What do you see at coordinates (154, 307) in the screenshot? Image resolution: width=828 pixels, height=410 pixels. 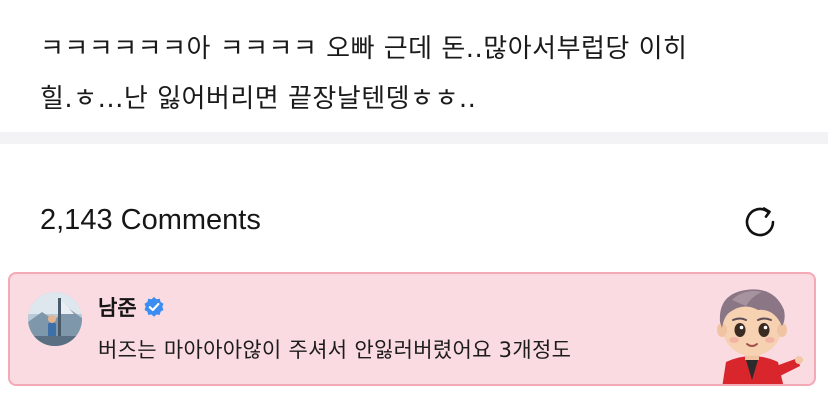 I see `verified-badge-icon` at bounding box center [154, 307].